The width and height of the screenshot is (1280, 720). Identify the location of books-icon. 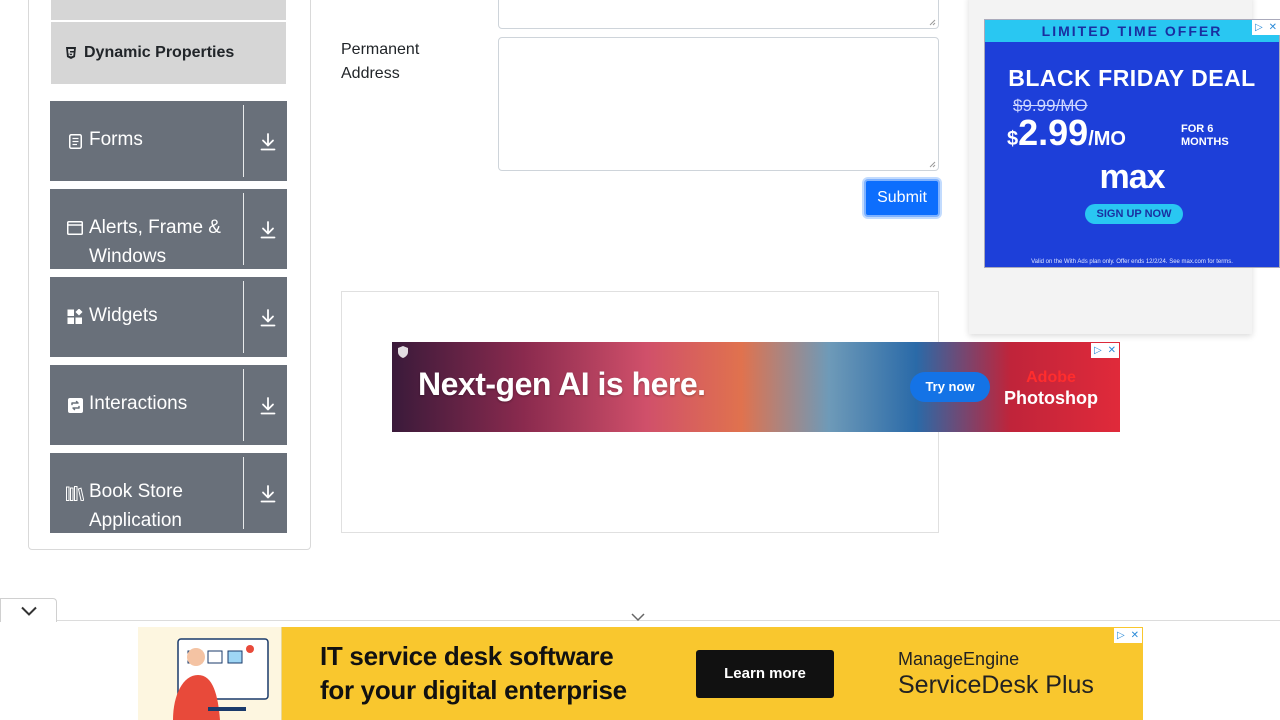
(75, 493).